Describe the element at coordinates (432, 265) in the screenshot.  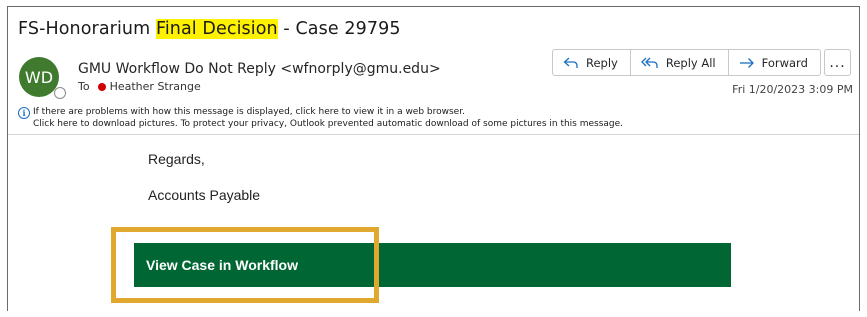
I see `view-case-button: View Case in Workflow` at that location.